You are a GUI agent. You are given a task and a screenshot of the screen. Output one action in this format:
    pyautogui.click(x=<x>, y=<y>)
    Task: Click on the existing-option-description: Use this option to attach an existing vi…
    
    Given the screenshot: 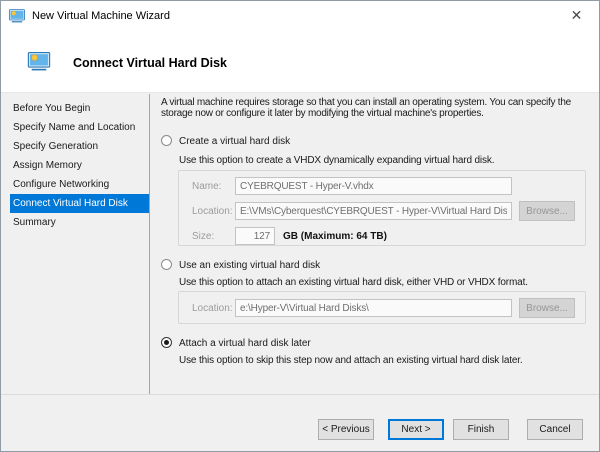 What is the action you would take?
    pyautogui.click(x=353, y=282)
    